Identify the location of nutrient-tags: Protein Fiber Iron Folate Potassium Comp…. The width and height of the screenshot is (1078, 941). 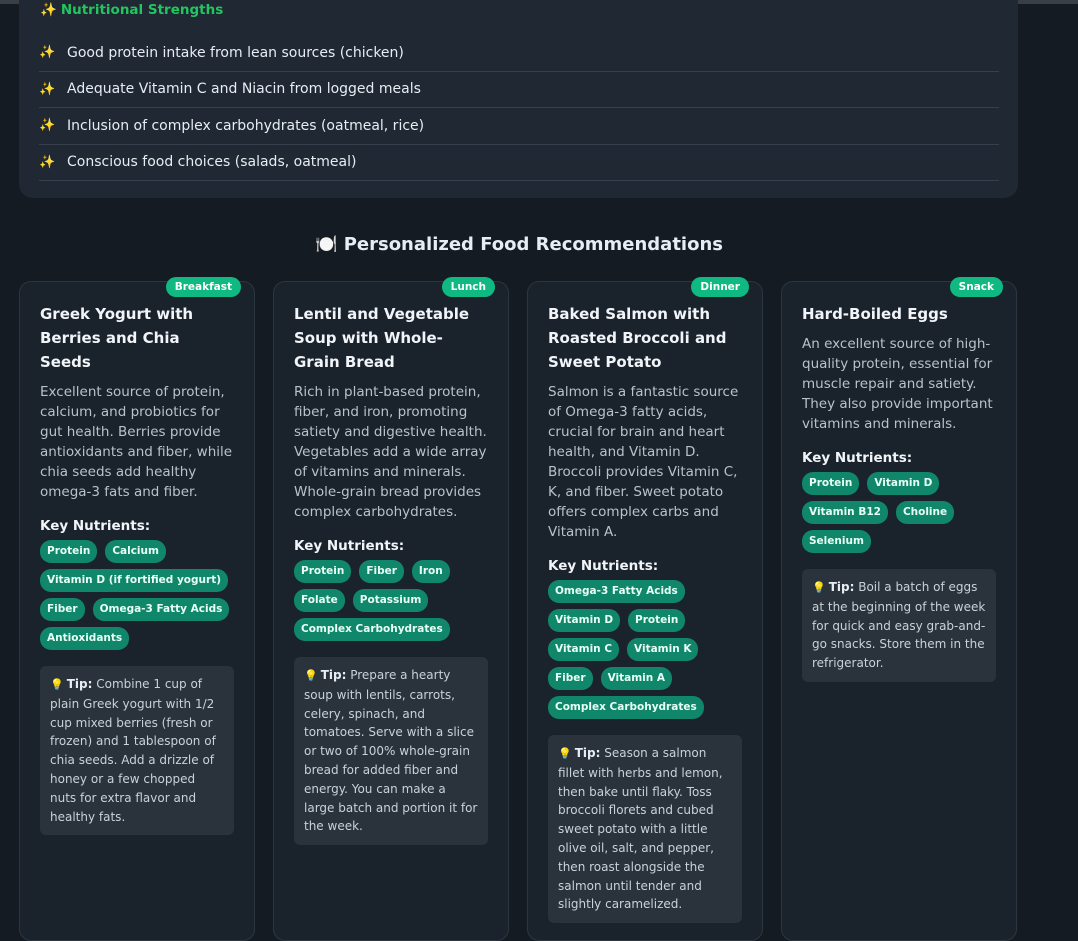
(391, 600).